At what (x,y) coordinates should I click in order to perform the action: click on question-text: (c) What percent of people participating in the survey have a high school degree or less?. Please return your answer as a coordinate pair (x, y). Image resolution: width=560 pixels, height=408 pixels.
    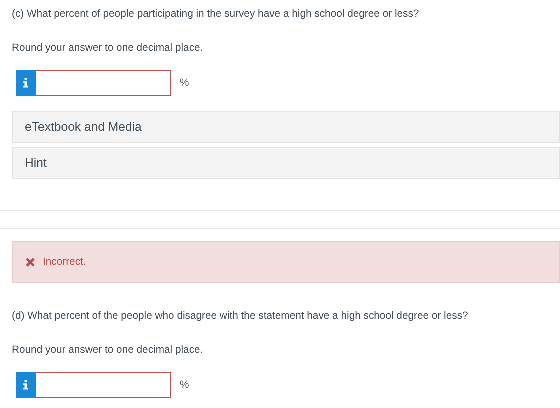
    Looking at the image, I should click on (216, 14).